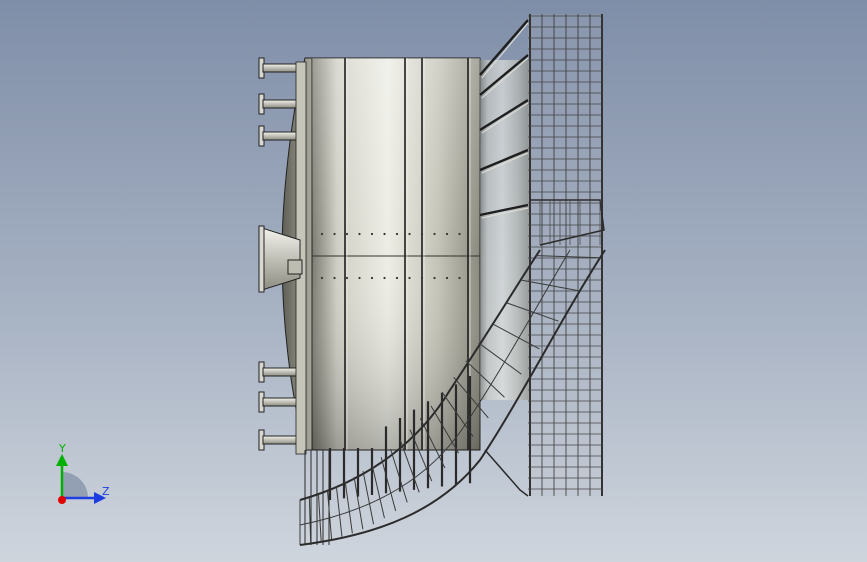  Describe the element at coordinates (75, 485) in the screenshot. I see `triad-quadrant` at that location.